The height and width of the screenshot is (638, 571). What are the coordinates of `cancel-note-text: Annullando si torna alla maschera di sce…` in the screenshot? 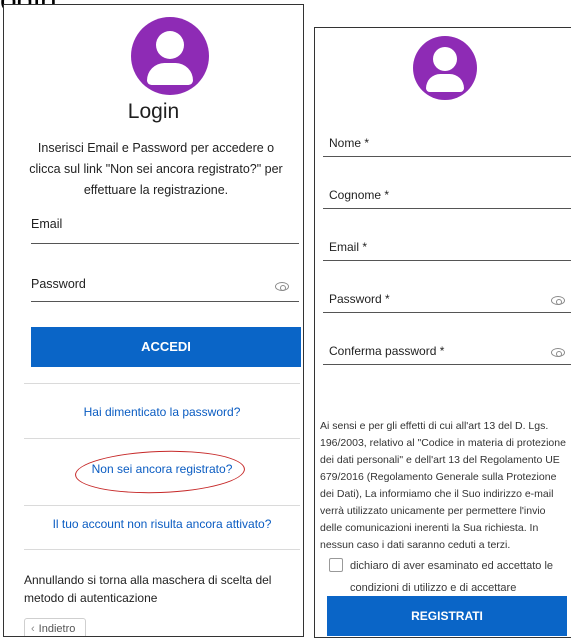 It's located at (148, 589).